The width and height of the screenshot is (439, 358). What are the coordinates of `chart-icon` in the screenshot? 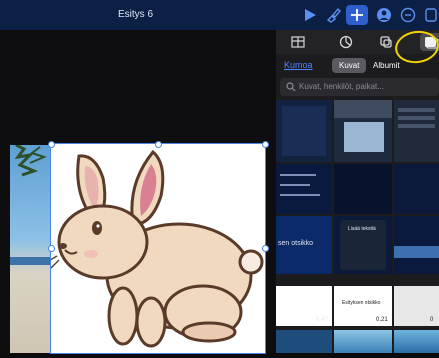 It's located at (346, 42).